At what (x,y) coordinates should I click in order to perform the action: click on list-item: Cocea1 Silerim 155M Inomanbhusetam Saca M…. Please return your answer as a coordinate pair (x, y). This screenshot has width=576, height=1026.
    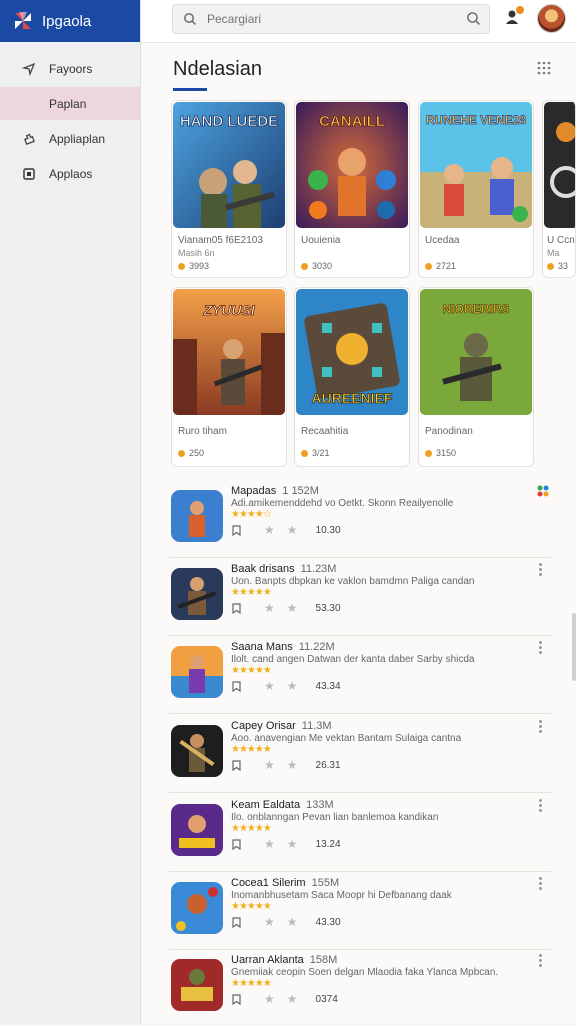
    Looking at the image, I should click on (360, 910).